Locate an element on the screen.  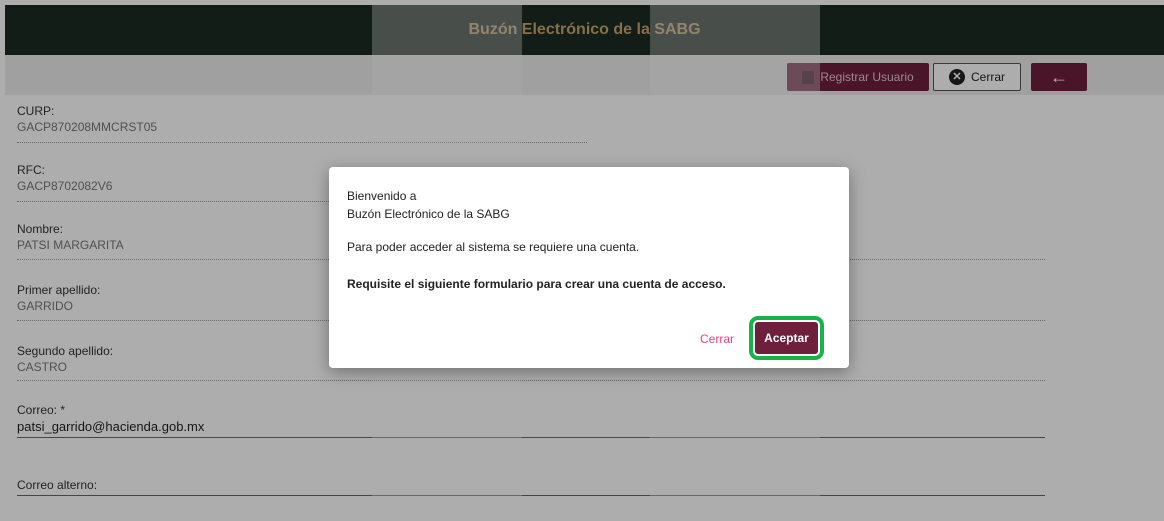
dialog-app-name: Buzón Electrónico de la SABG is located at coordinates (428, 214).